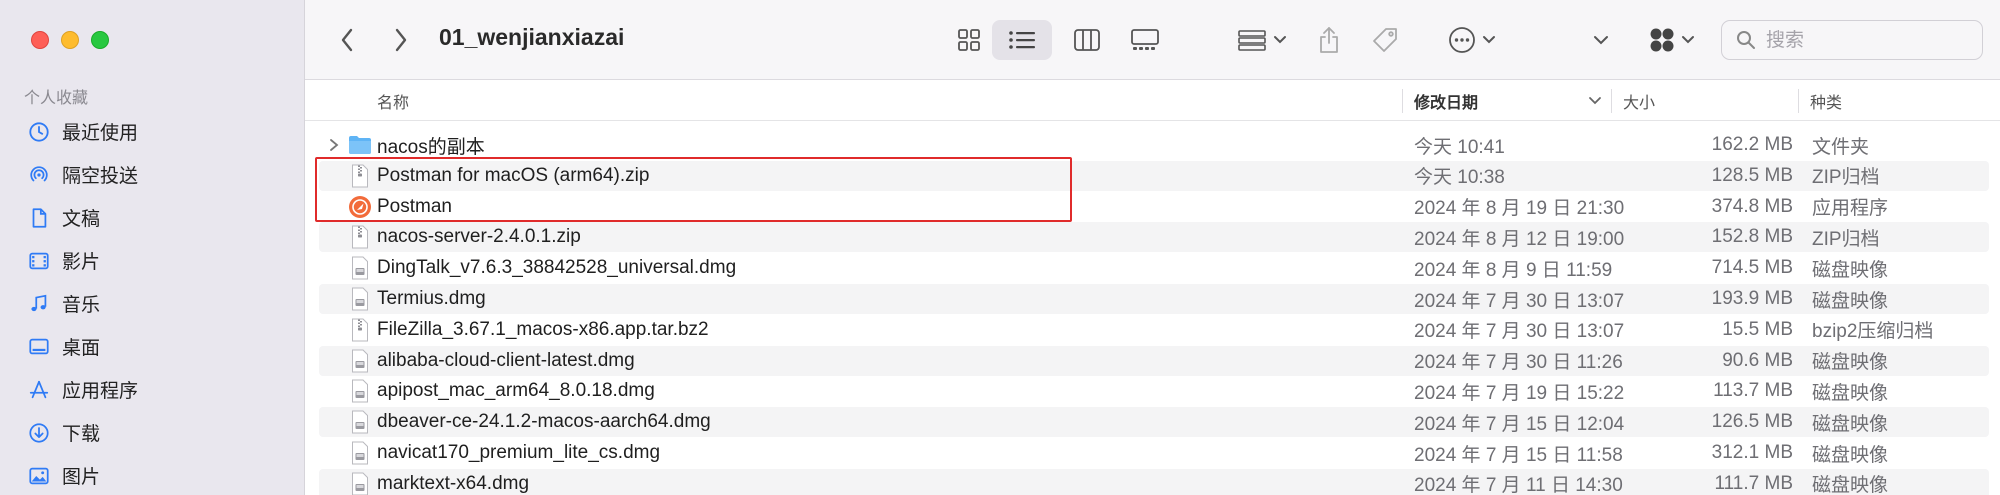 The image size is (2000, 495). Describe the element at coordinates (152, 131) in the screenshot. I see `sidebar-item: 最近使用` at that location.